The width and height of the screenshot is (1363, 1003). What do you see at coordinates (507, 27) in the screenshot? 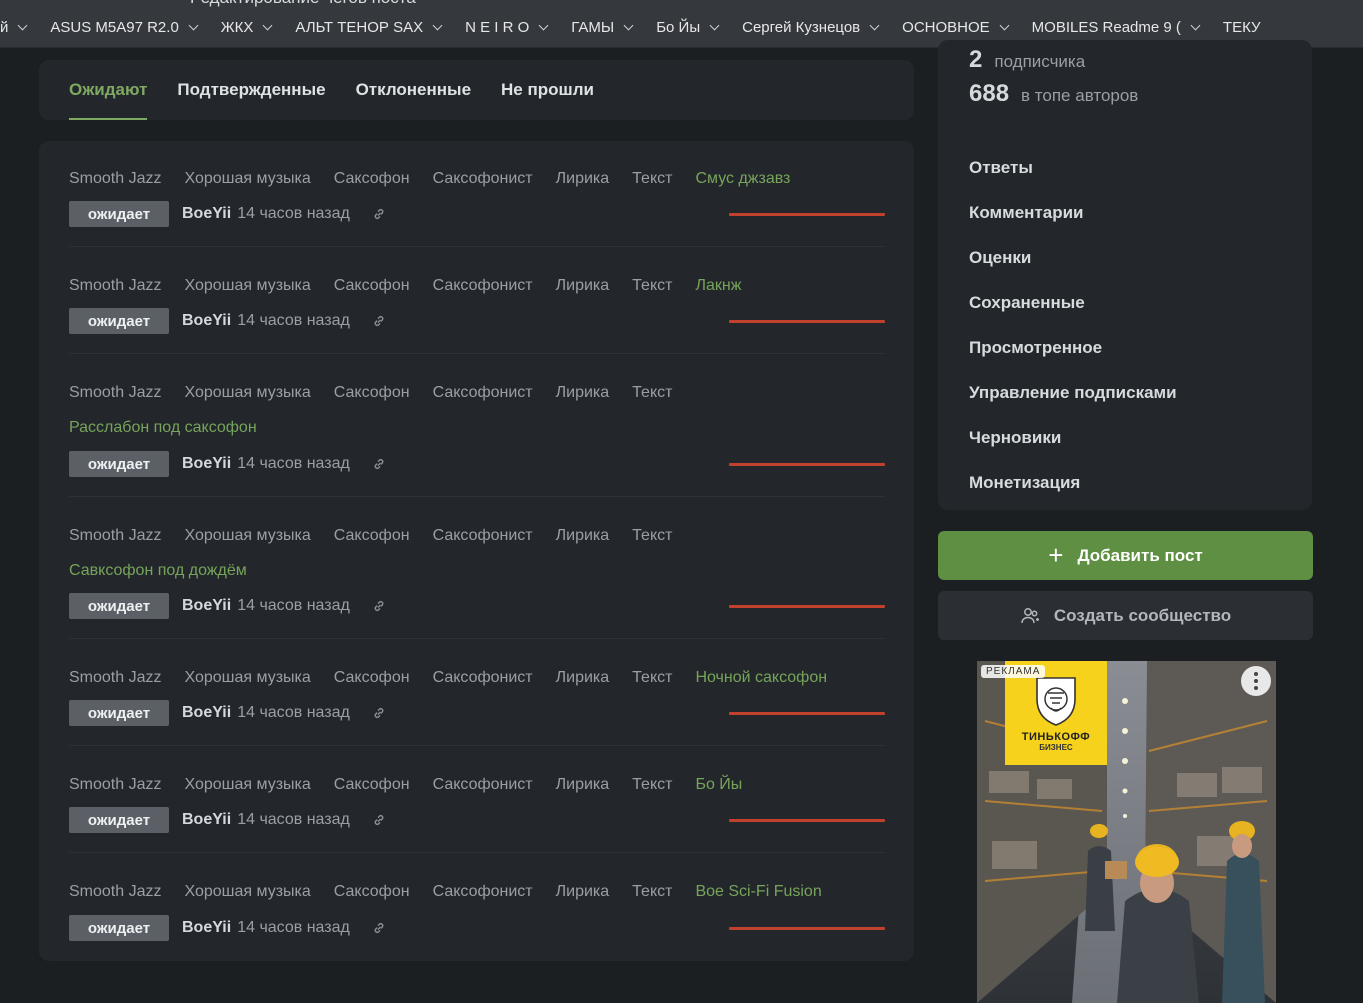
I see `bookmark-folder: N E I R O` at bounding box center [507, 27].